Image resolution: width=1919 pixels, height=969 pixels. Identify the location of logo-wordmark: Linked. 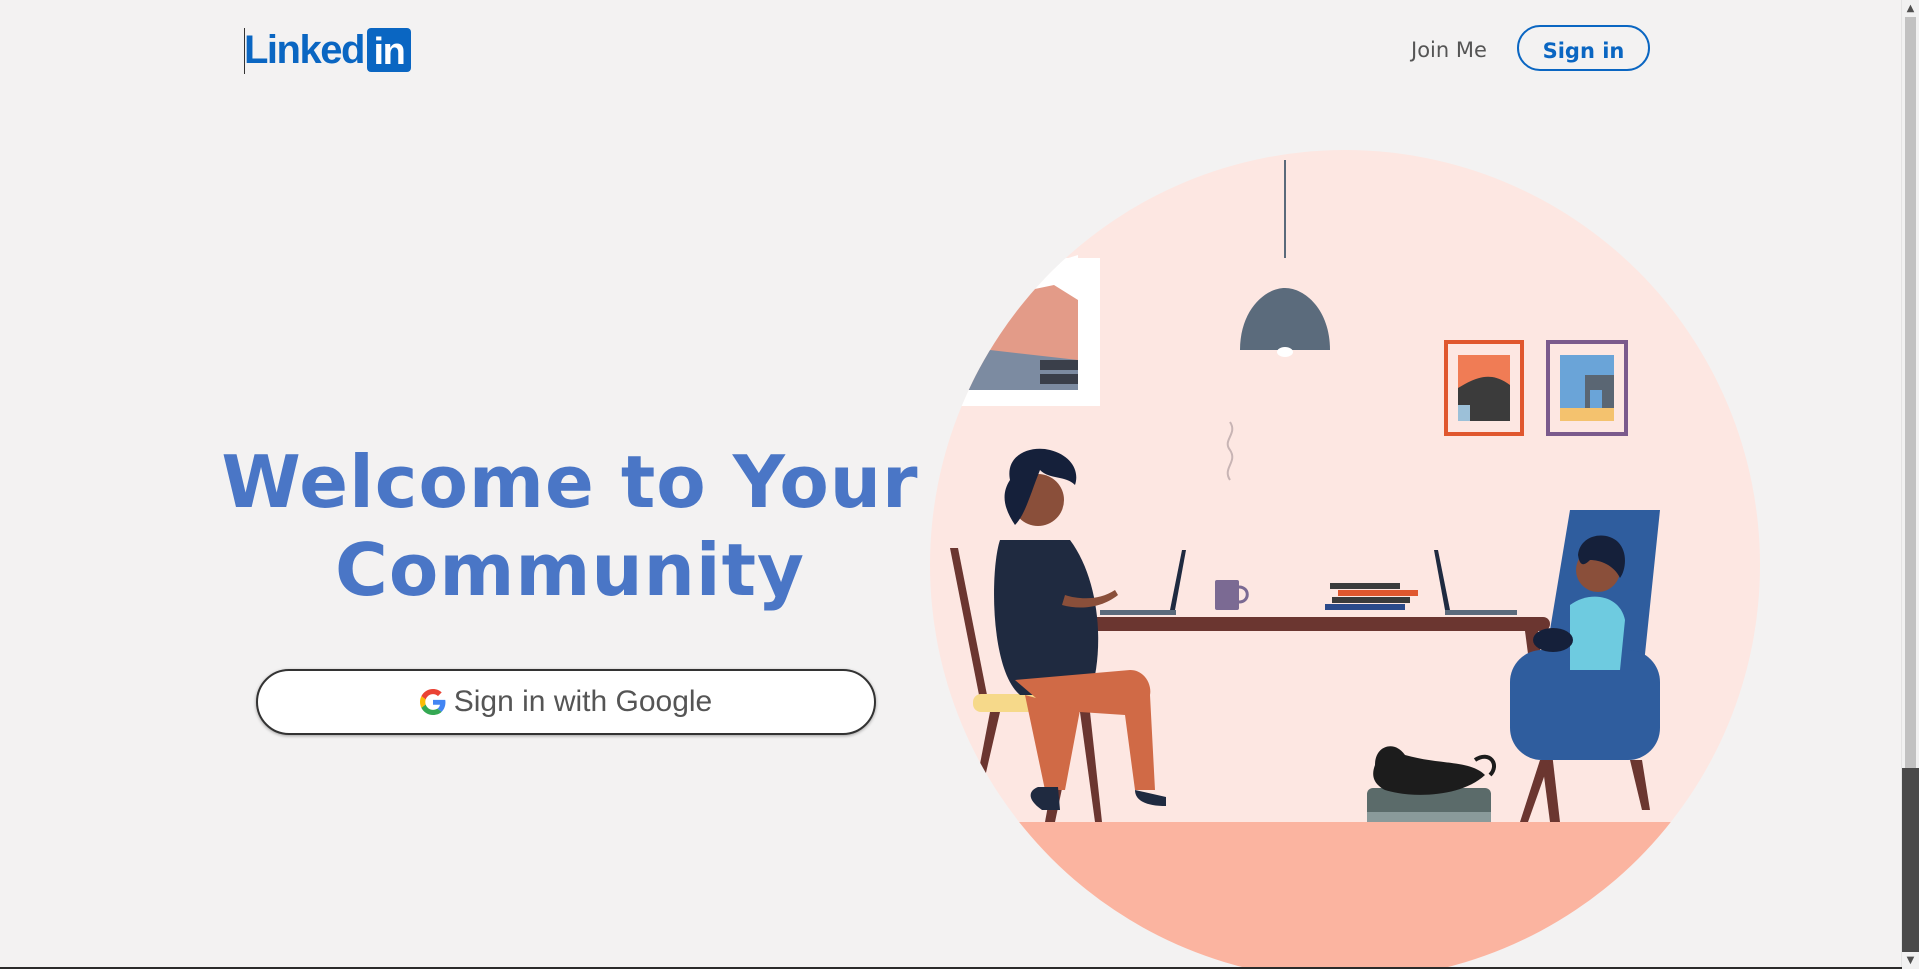
(304, 50).